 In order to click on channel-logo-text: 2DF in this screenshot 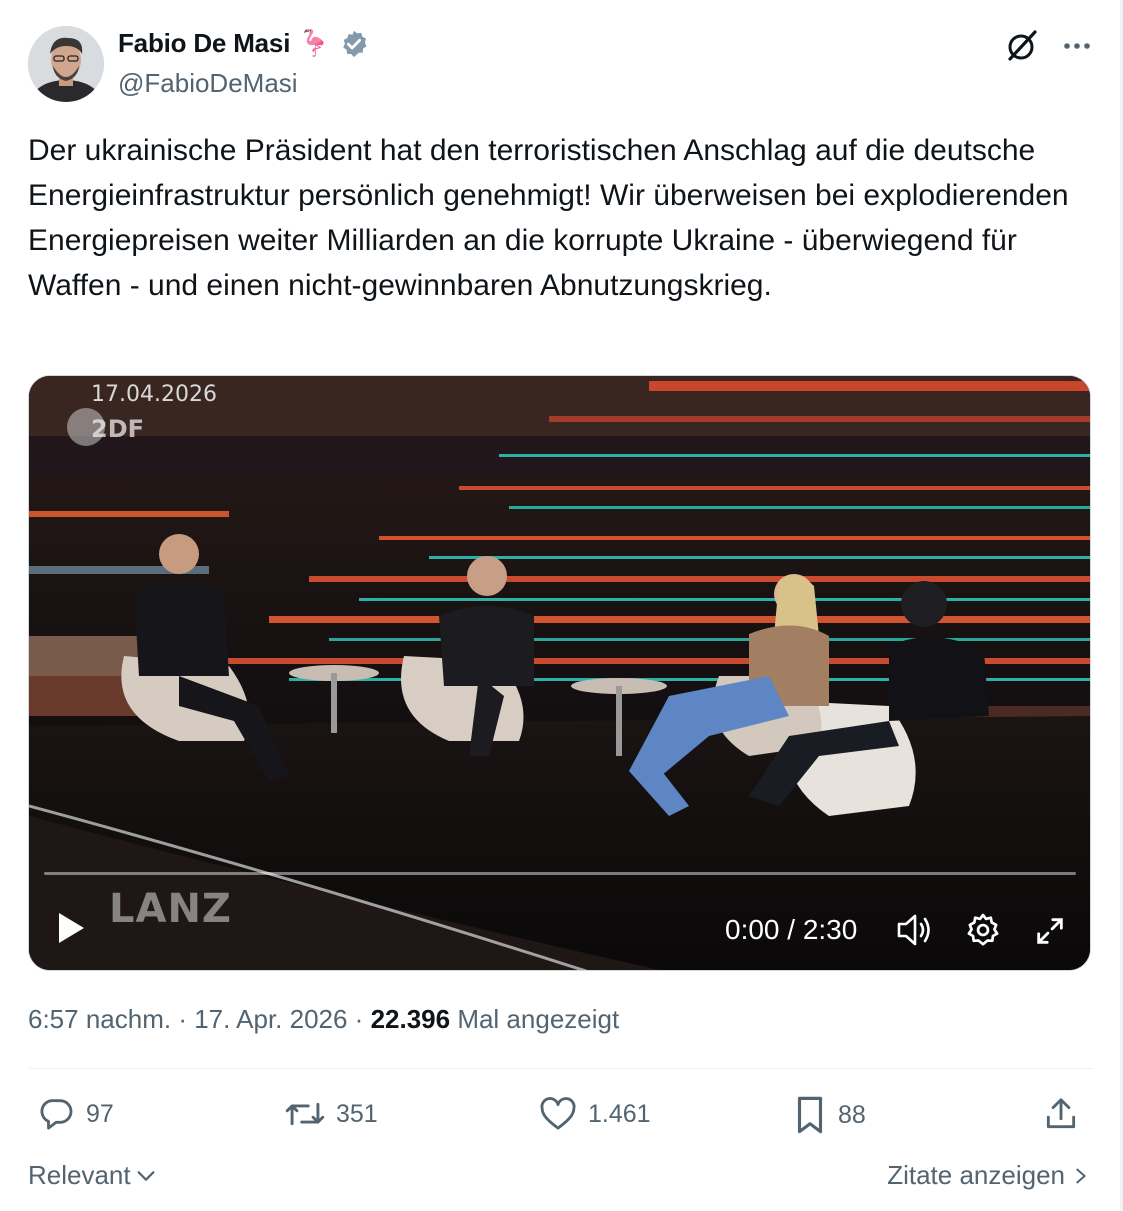, I will do `click(117, 429)`.